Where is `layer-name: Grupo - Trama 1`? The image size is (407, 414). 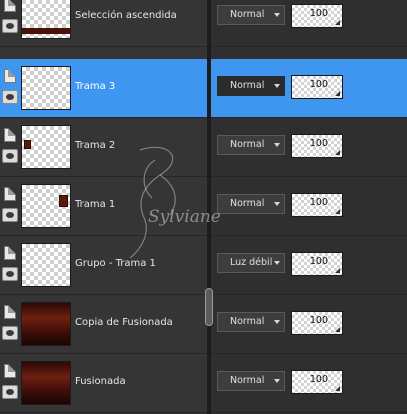
layer-name: Grupo - Trama 1 is located at coordinates (115, 263).